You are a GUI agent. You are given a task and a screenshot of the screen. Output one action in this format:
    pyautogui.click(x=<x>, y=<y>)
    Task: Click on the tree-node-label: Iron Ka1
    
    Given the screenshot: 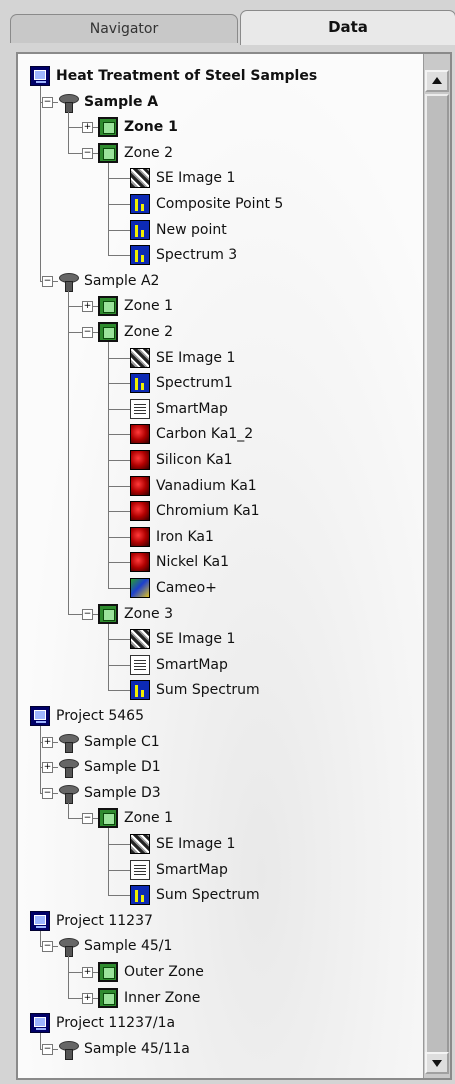 What is the action you would take?
    pyautogui.click(x=185, y=536)
    